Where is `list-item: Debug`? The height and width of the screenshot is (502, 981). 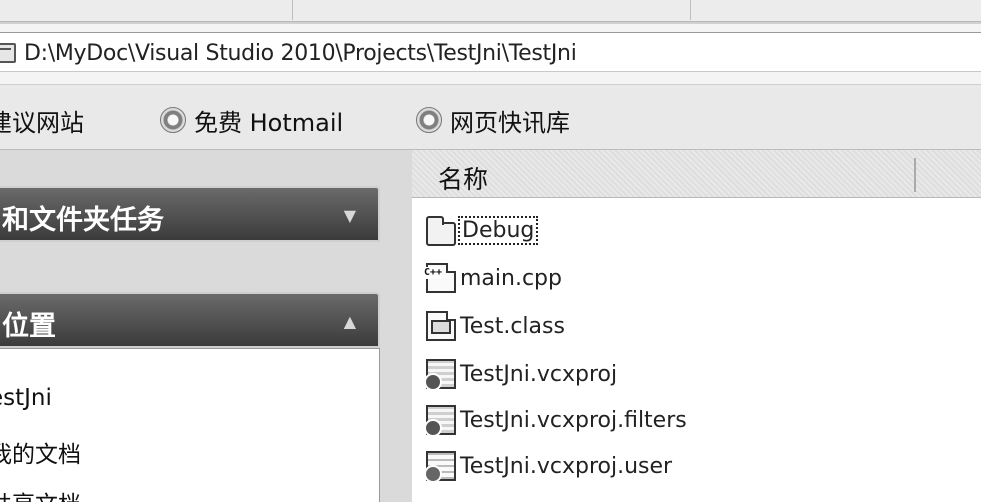 list-item: Debug is located at coordinates (482, 230).